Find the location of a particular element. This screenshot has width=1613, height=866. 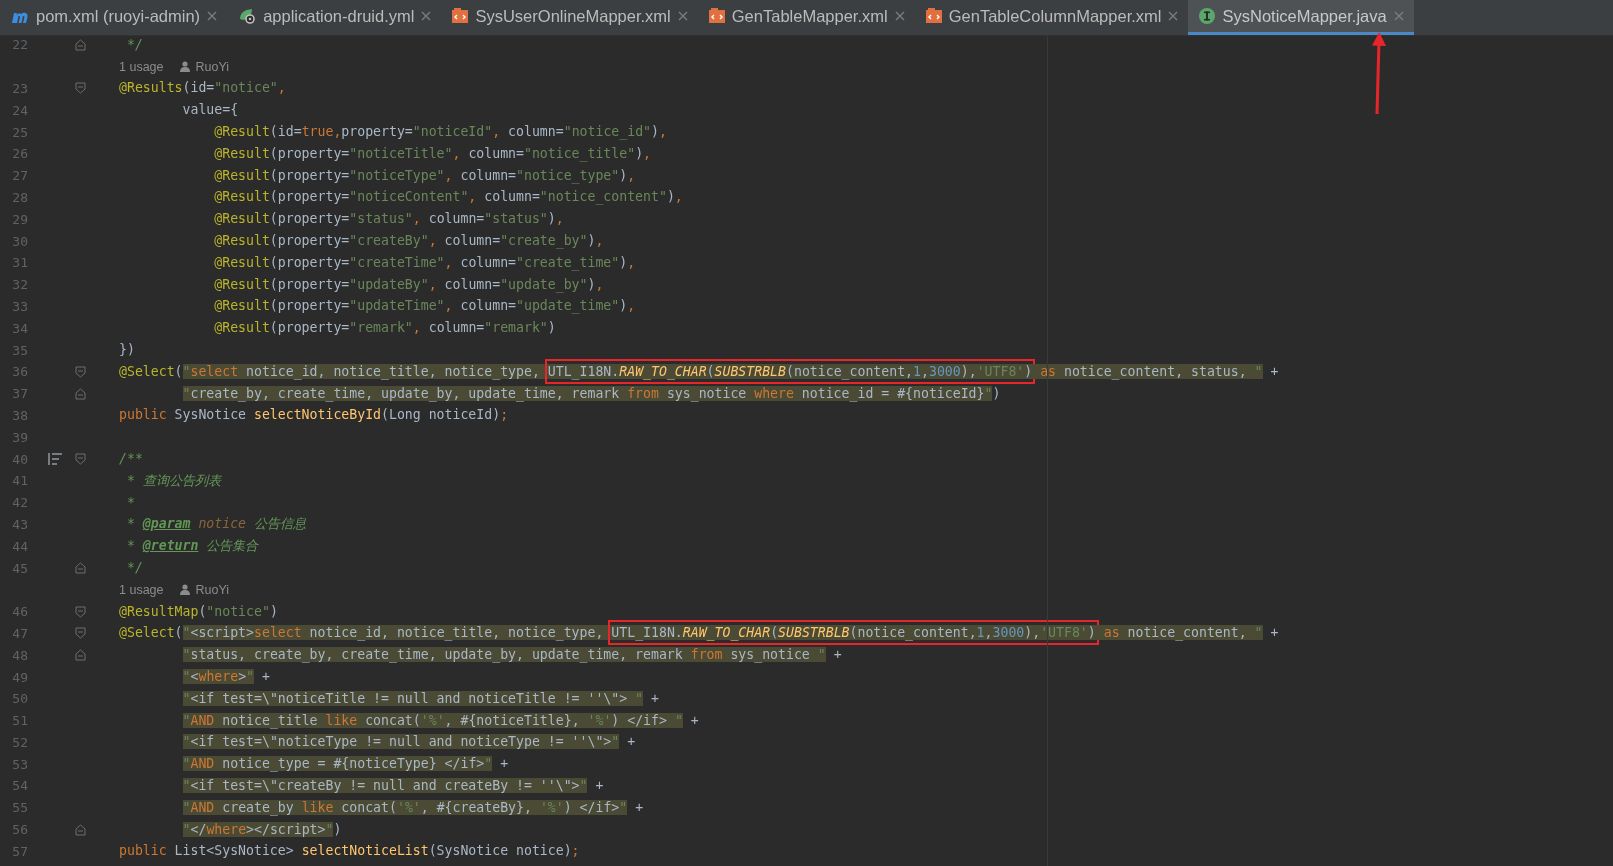

line-number: 23 is located at coordinates (19, 88).